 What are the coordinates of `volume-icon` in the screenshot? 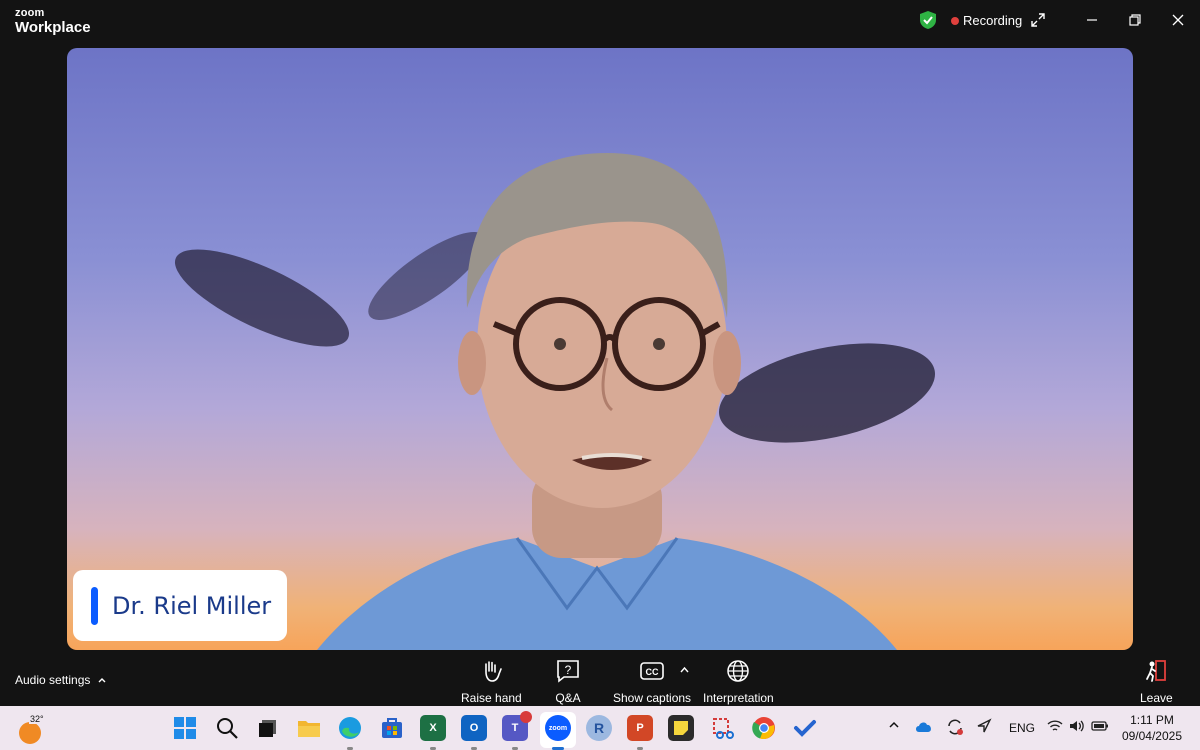 It's located at (1077, 726).